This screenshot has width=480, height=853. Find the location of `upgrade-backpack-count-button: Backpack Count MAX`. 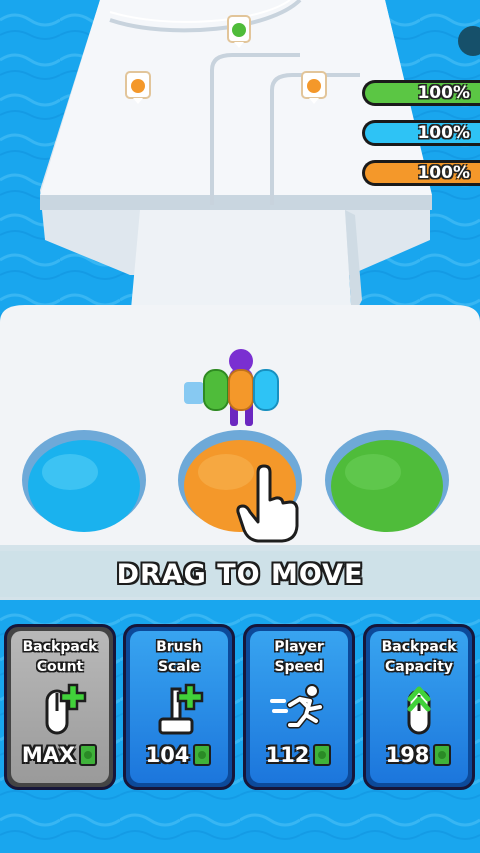

upgrade-backpack-count-button: Backpack Count MAX is located at coordinates (60, 707).